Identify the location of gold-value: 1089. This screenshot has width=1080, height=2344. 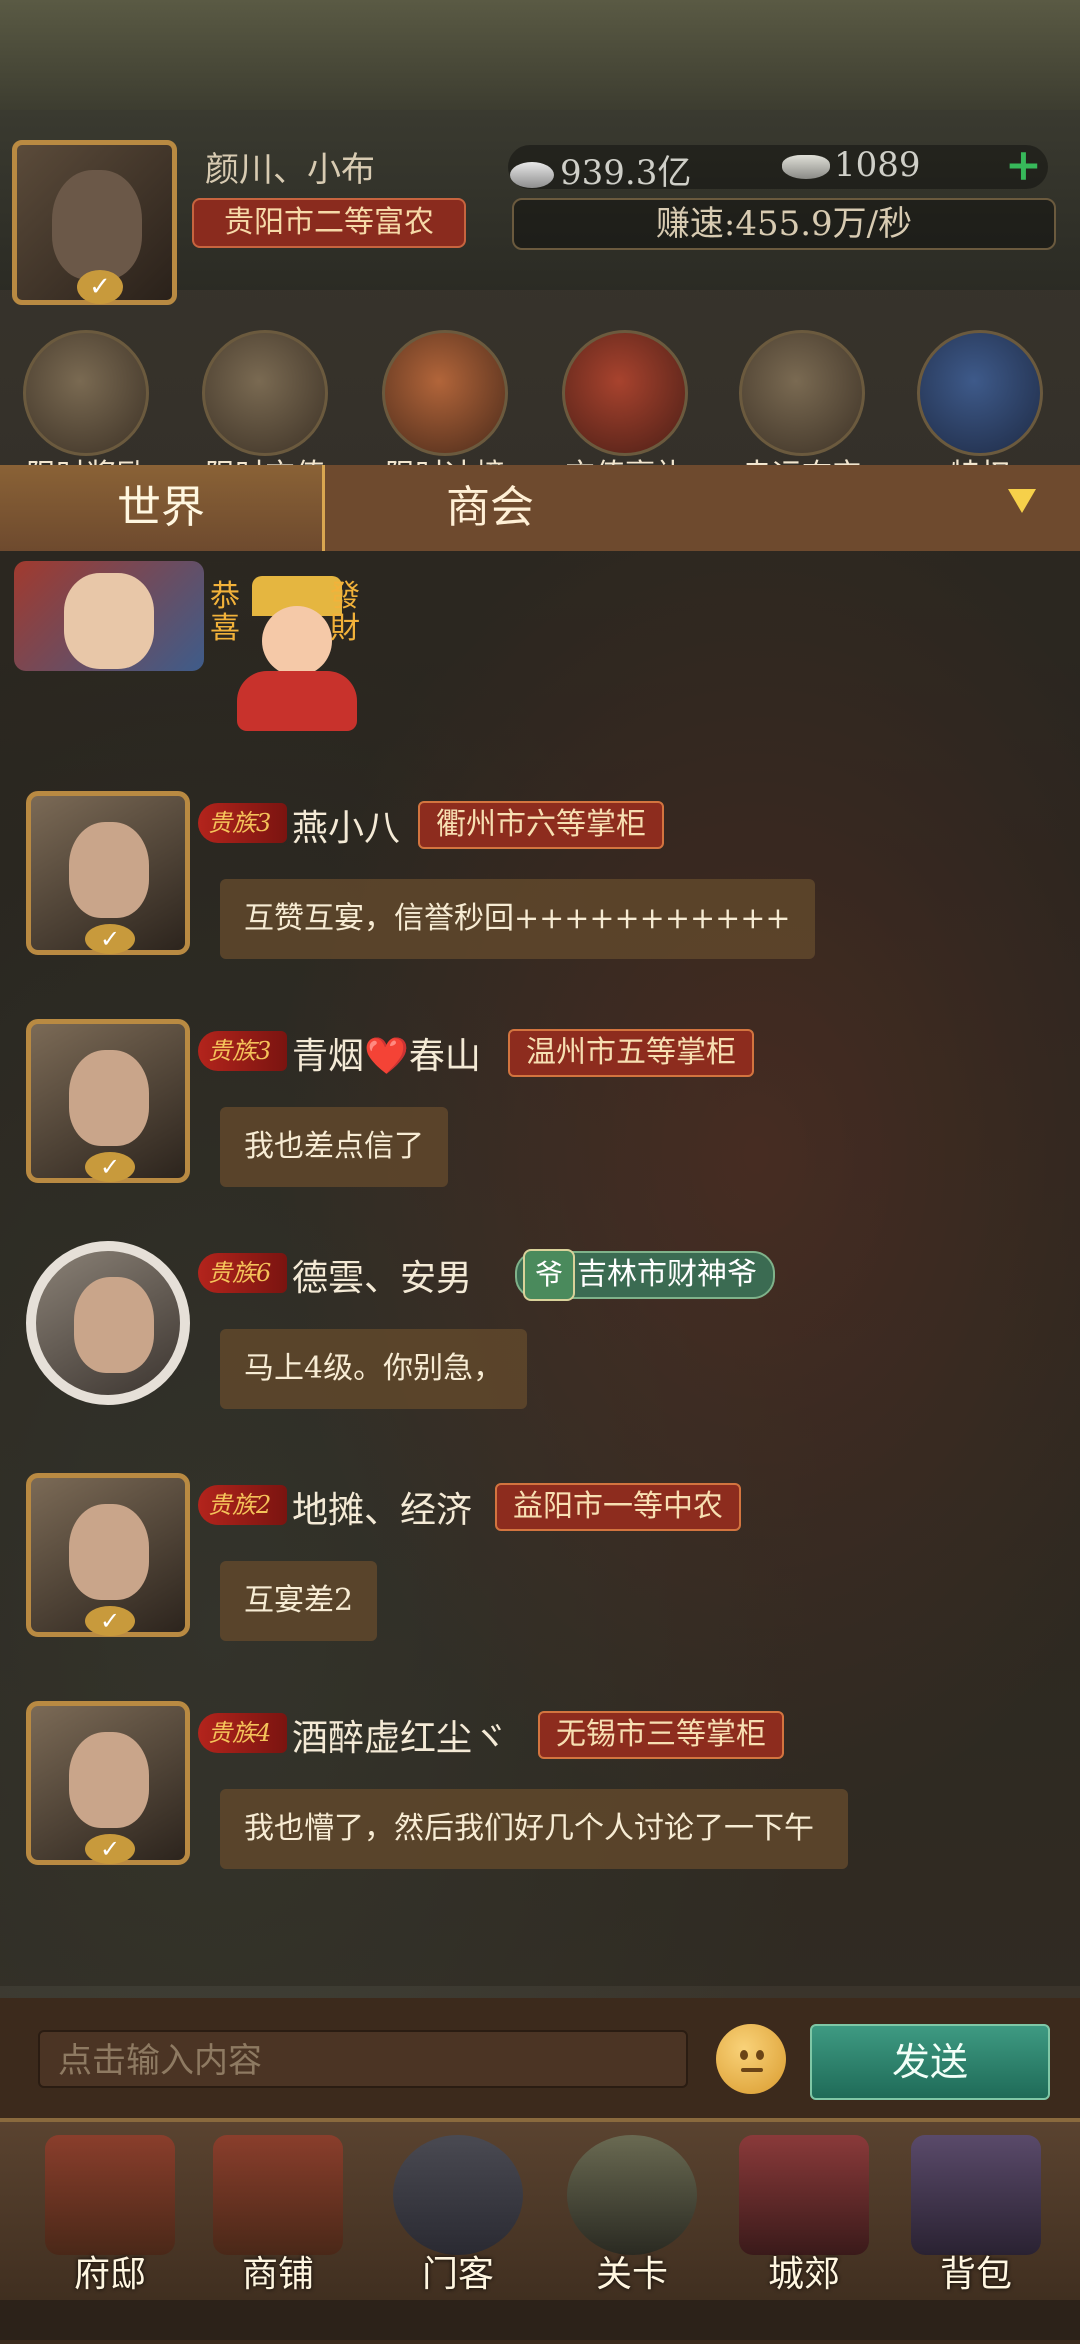
(877, 165).